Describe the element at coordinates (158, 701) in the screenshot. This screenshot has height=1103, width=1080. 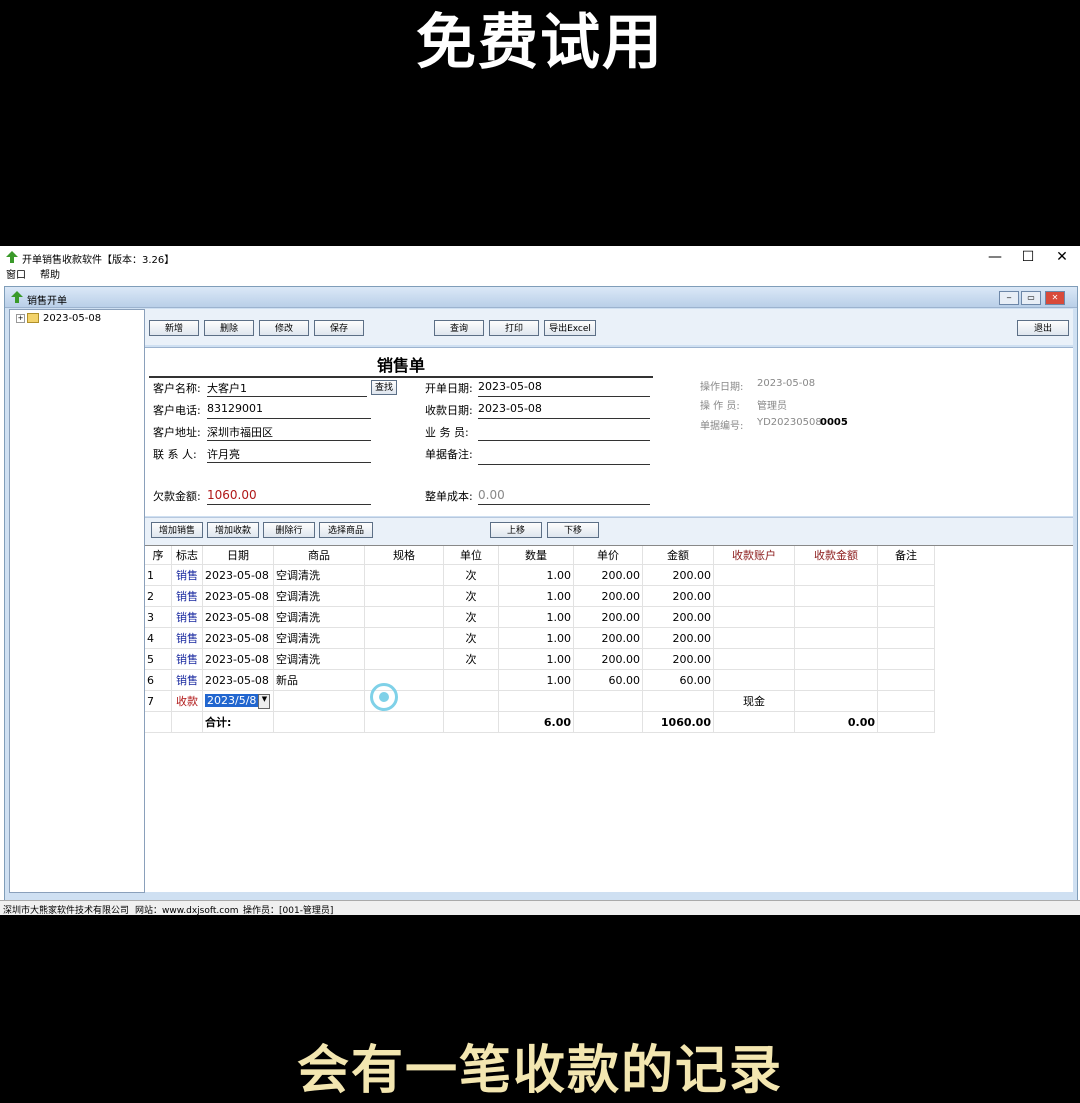
I see `grid-cell: 7` at that location.